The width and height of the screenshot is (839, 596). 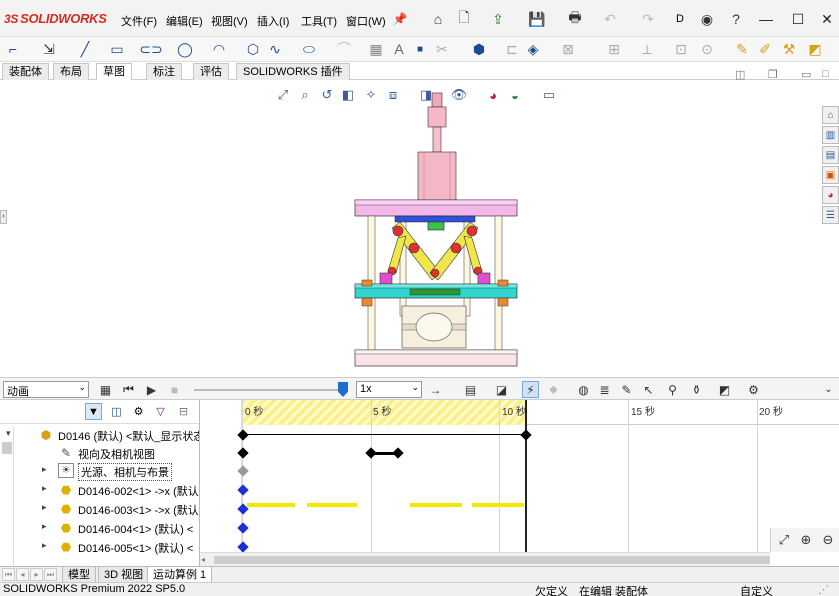 I want to click on redo-icon: ↷, so click(x=648, y=19).